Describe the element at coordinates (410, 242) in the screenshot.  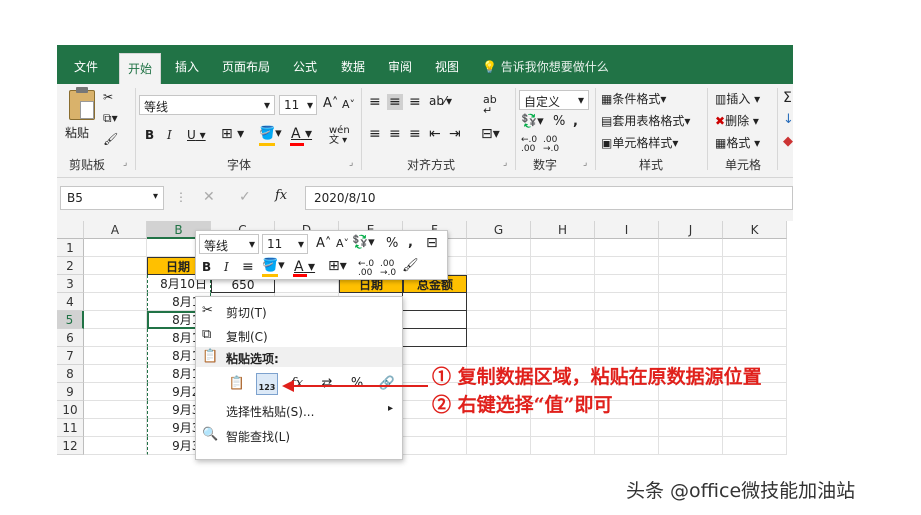
I see `mini-comma-button: ,` at that location.